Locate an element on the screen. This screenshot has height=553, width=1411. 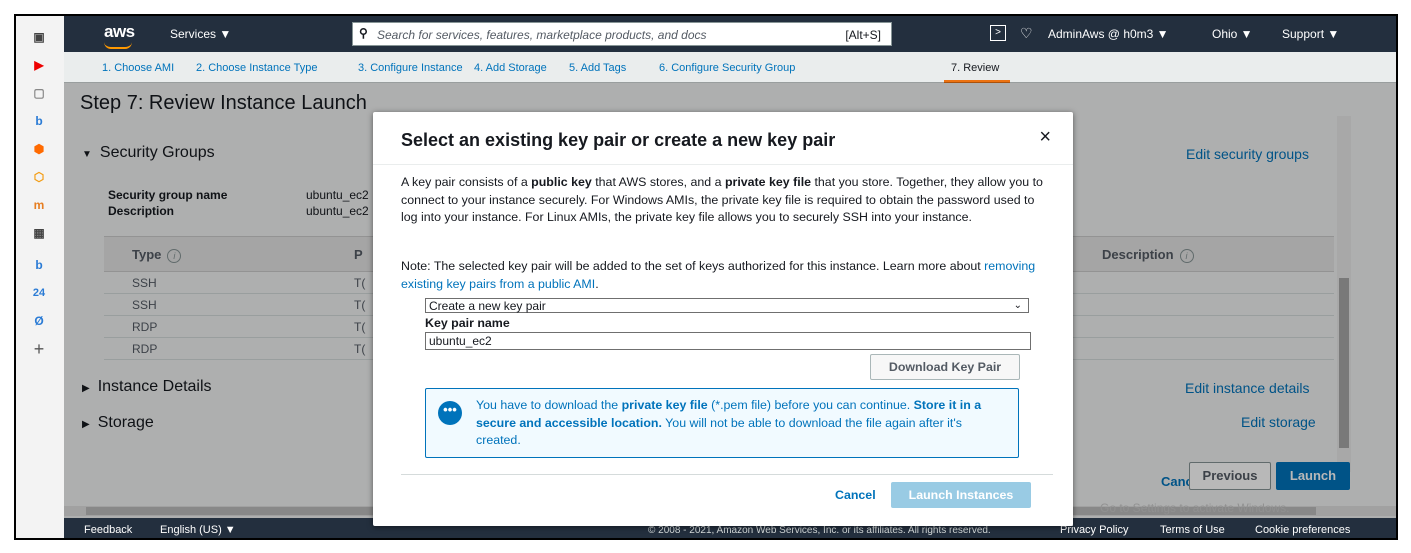
cookie-preferences-link: Cookie preferences is located at coordinates (1302, 530).